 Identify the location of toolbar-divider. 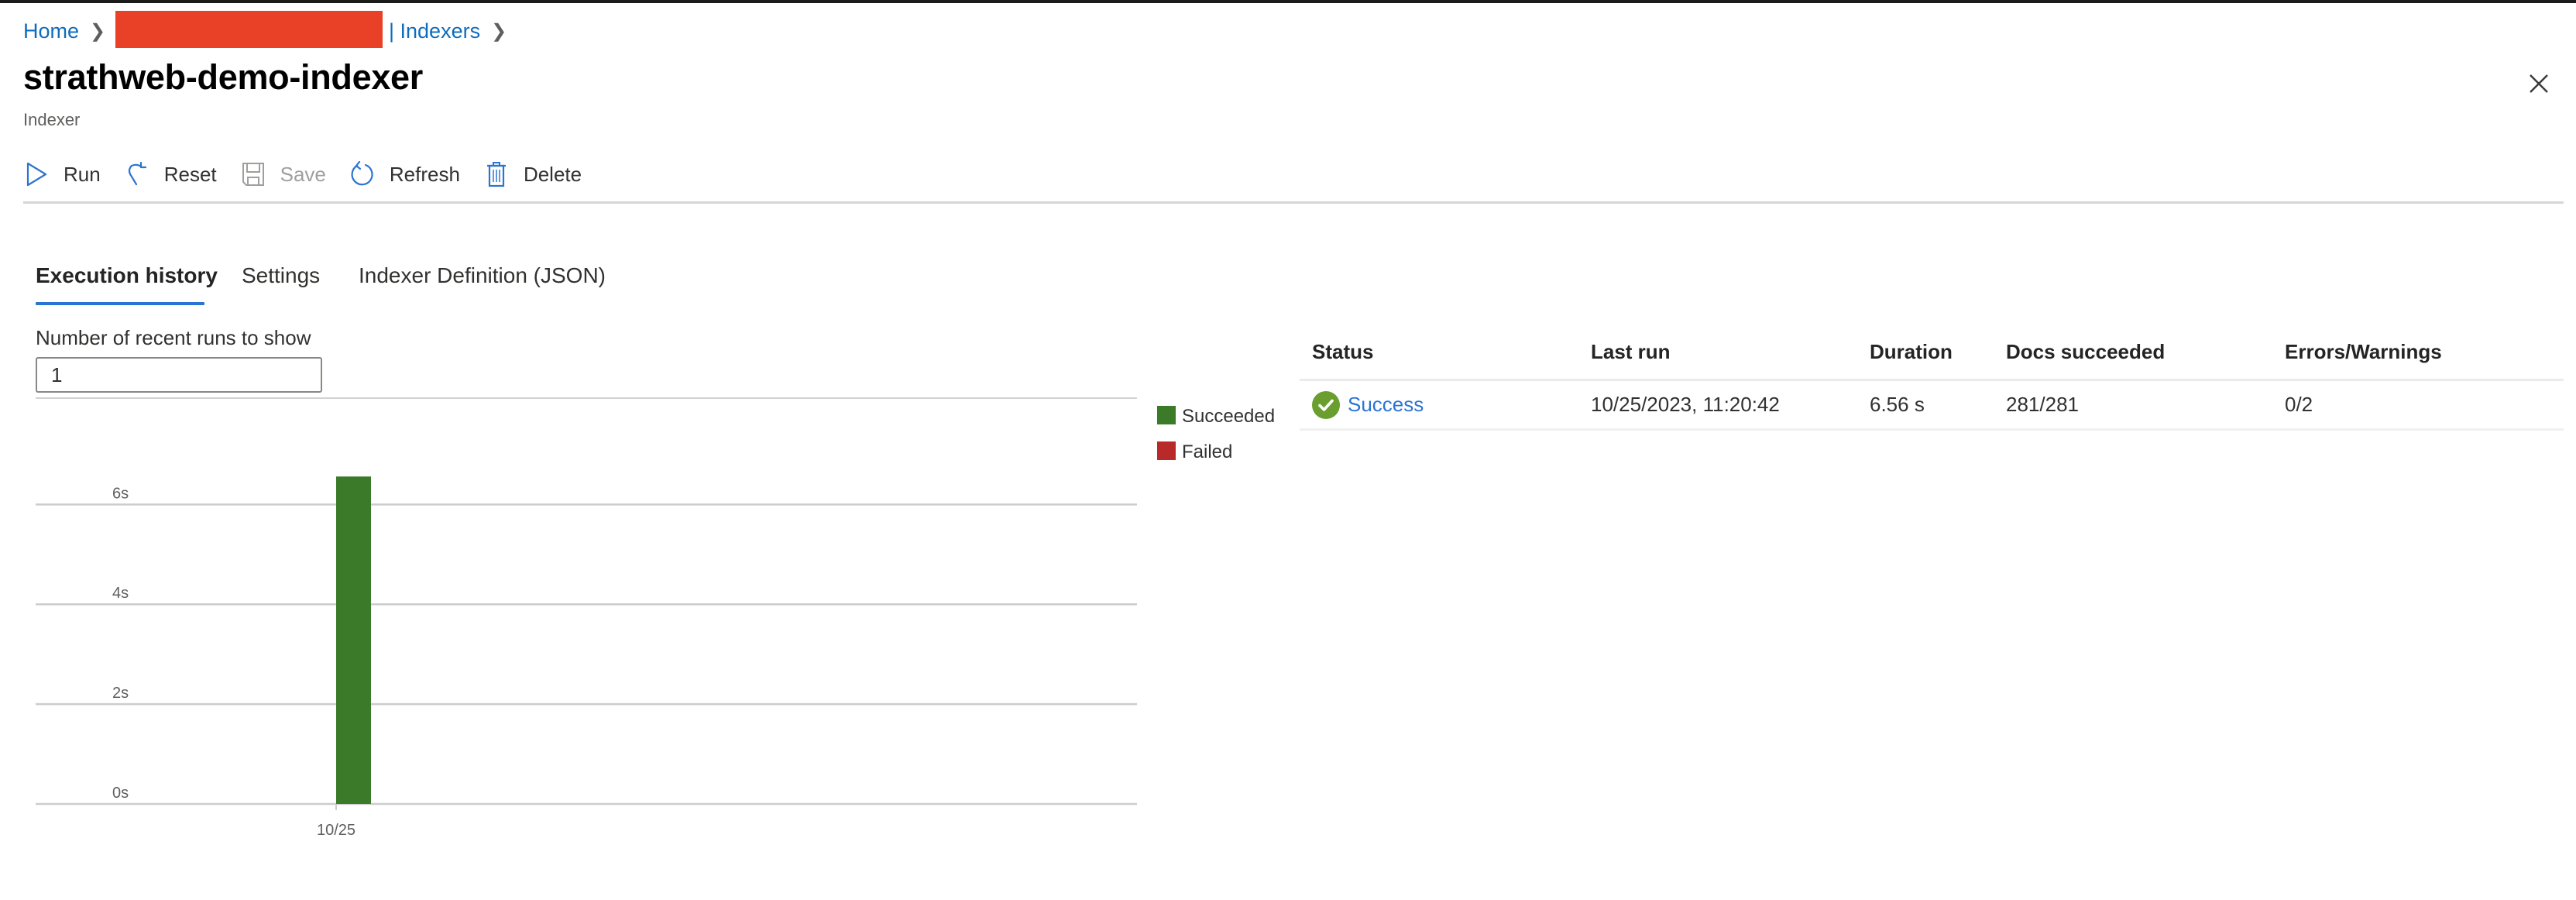
(1293, 202).